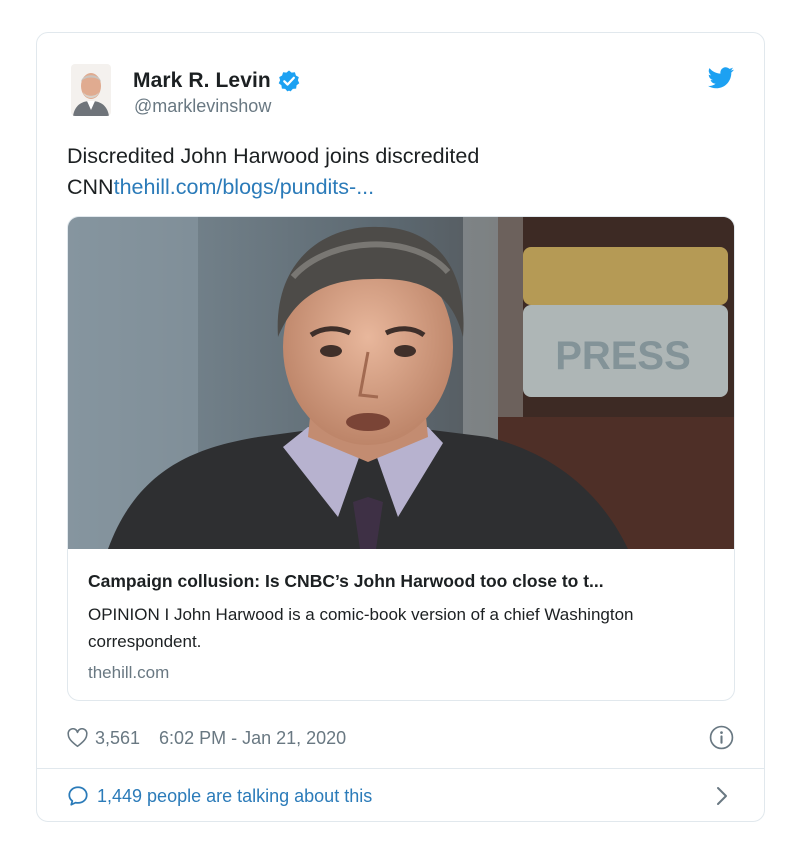 This screenshot has width=800, height=858. I want to click on author-handle: @marklevinshow, so click(202, 106).